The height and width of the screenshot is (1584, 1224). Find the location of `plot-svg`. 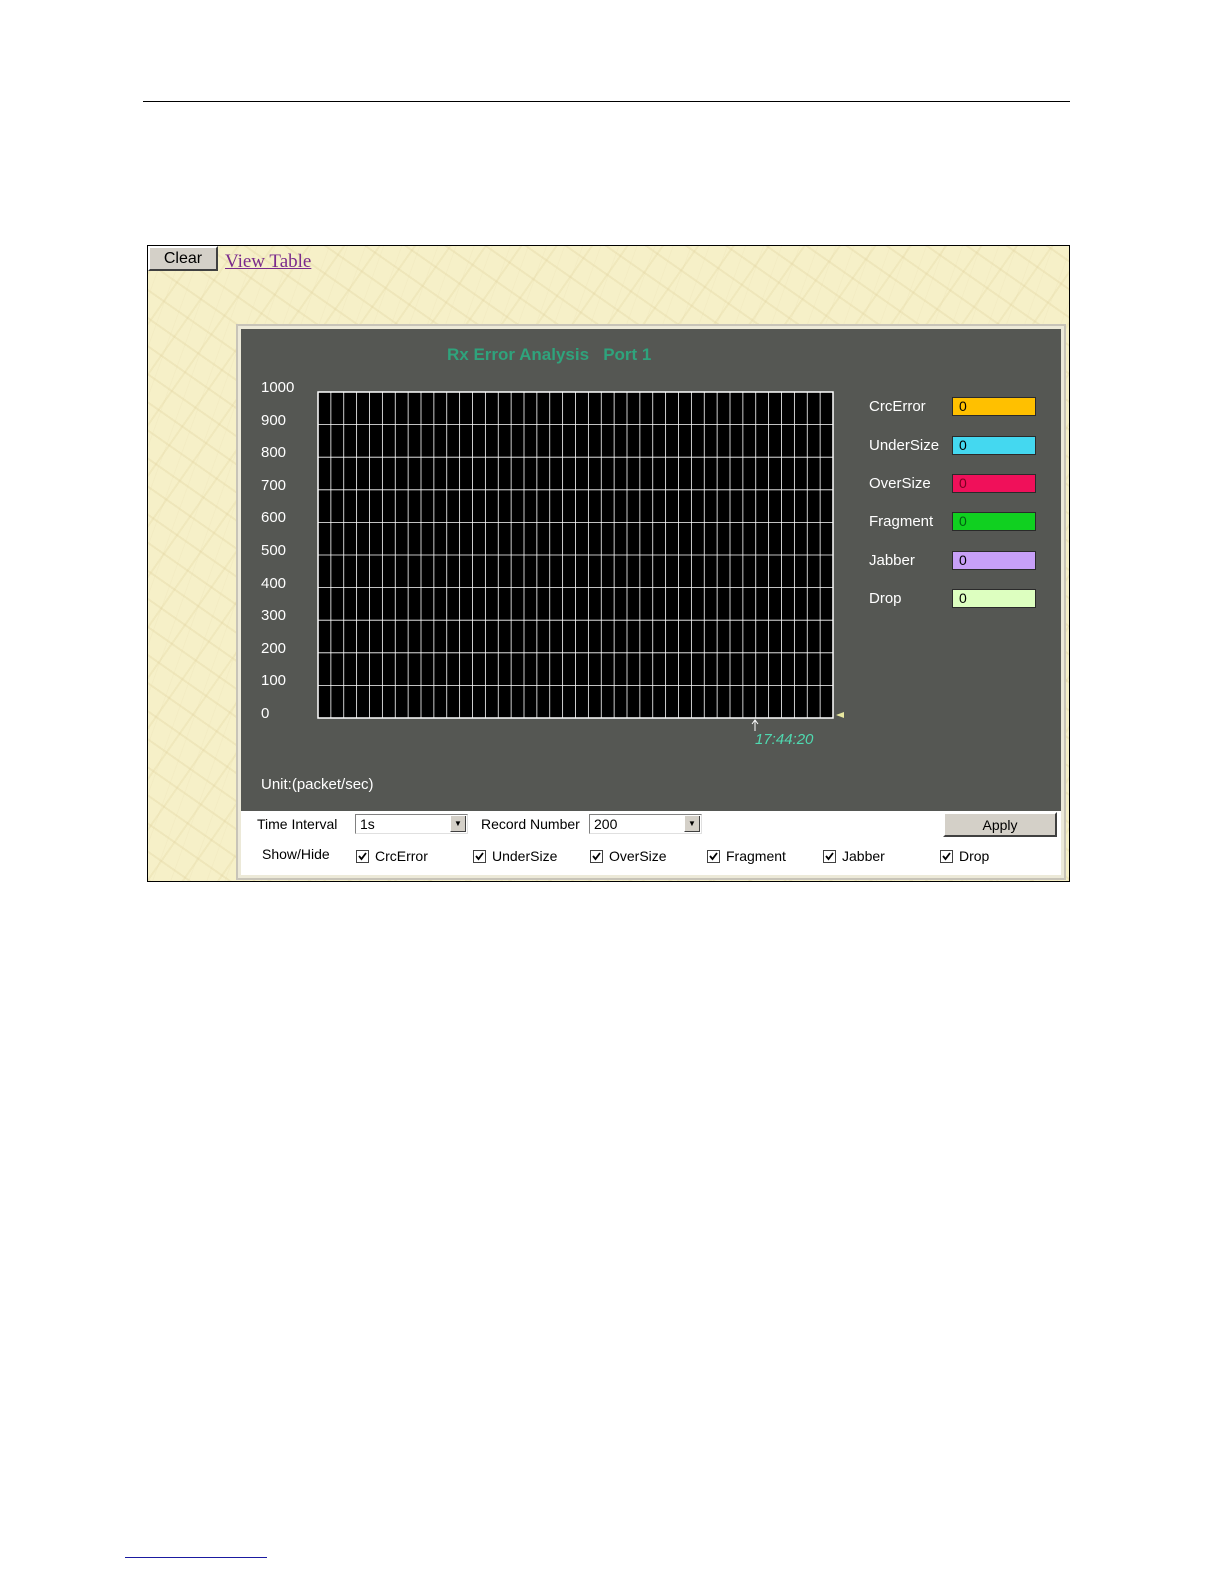

plot-svg is located at coordinates (580, 561).